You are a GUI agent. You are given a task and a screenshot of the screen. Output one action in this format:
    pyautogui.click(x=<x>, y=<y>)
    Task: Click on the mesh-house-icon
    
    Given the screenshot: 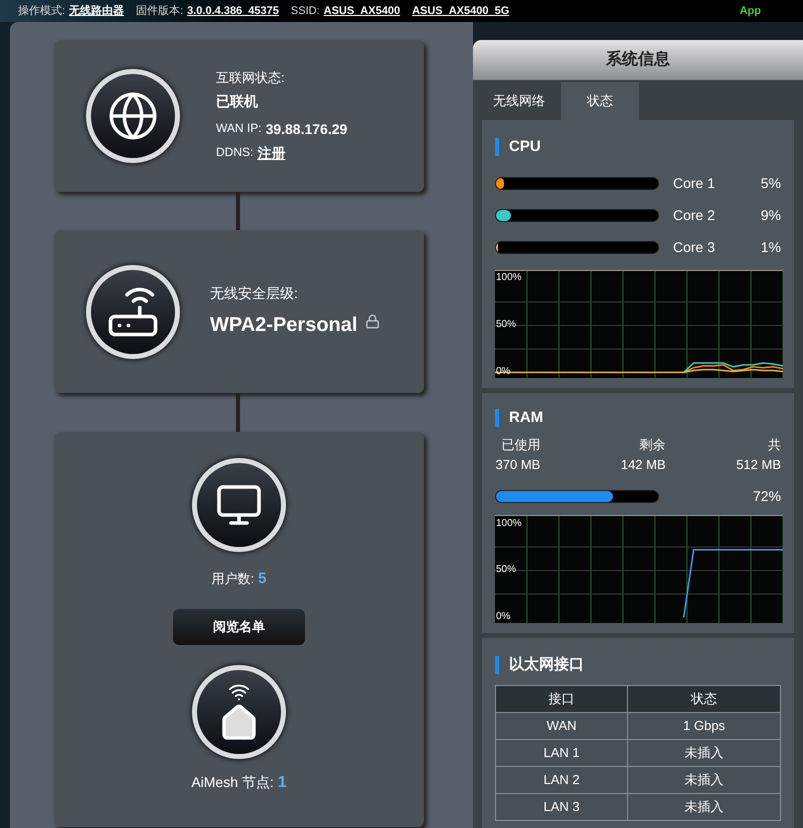 What is the action you would take?
    pyautogui.click(x=239, y=711)
    